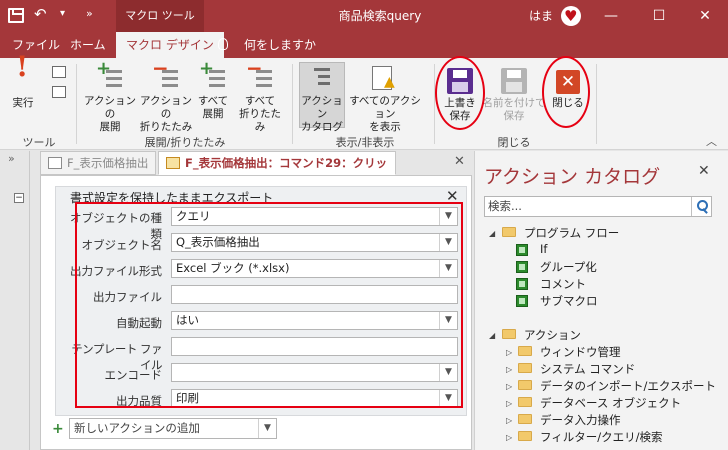  I want to click on tree-item-submacro: サブマクロ, so click(569, 301).